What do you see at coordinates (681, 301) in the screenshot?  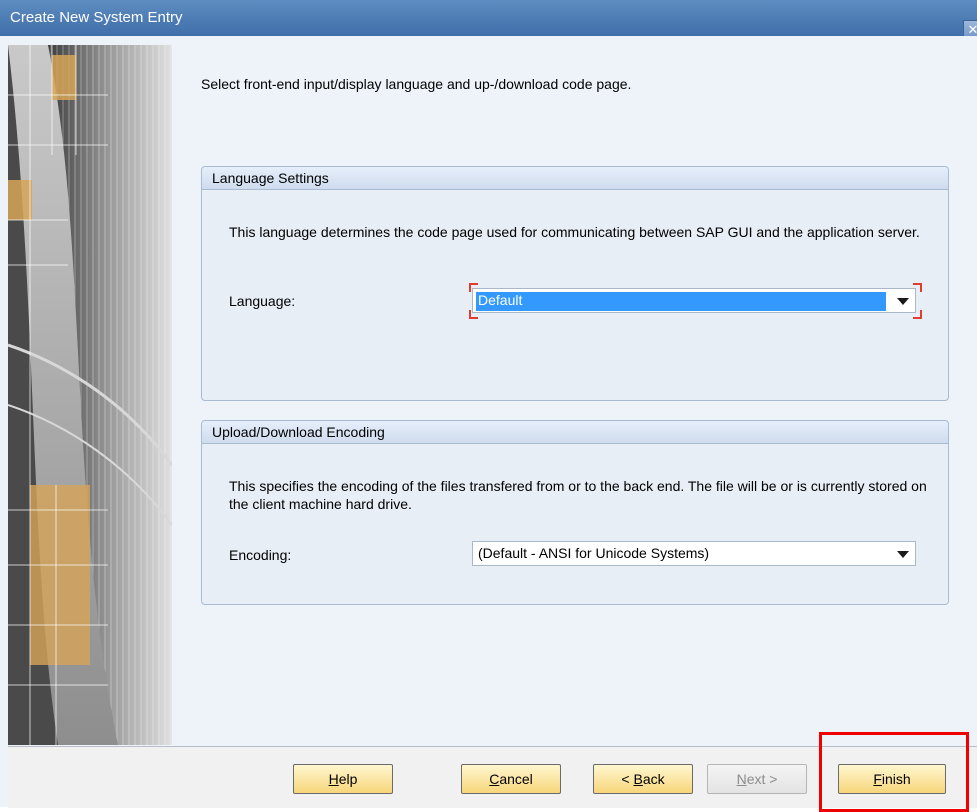 I see `language-selection-highlight` at bounding box center [681, 301].